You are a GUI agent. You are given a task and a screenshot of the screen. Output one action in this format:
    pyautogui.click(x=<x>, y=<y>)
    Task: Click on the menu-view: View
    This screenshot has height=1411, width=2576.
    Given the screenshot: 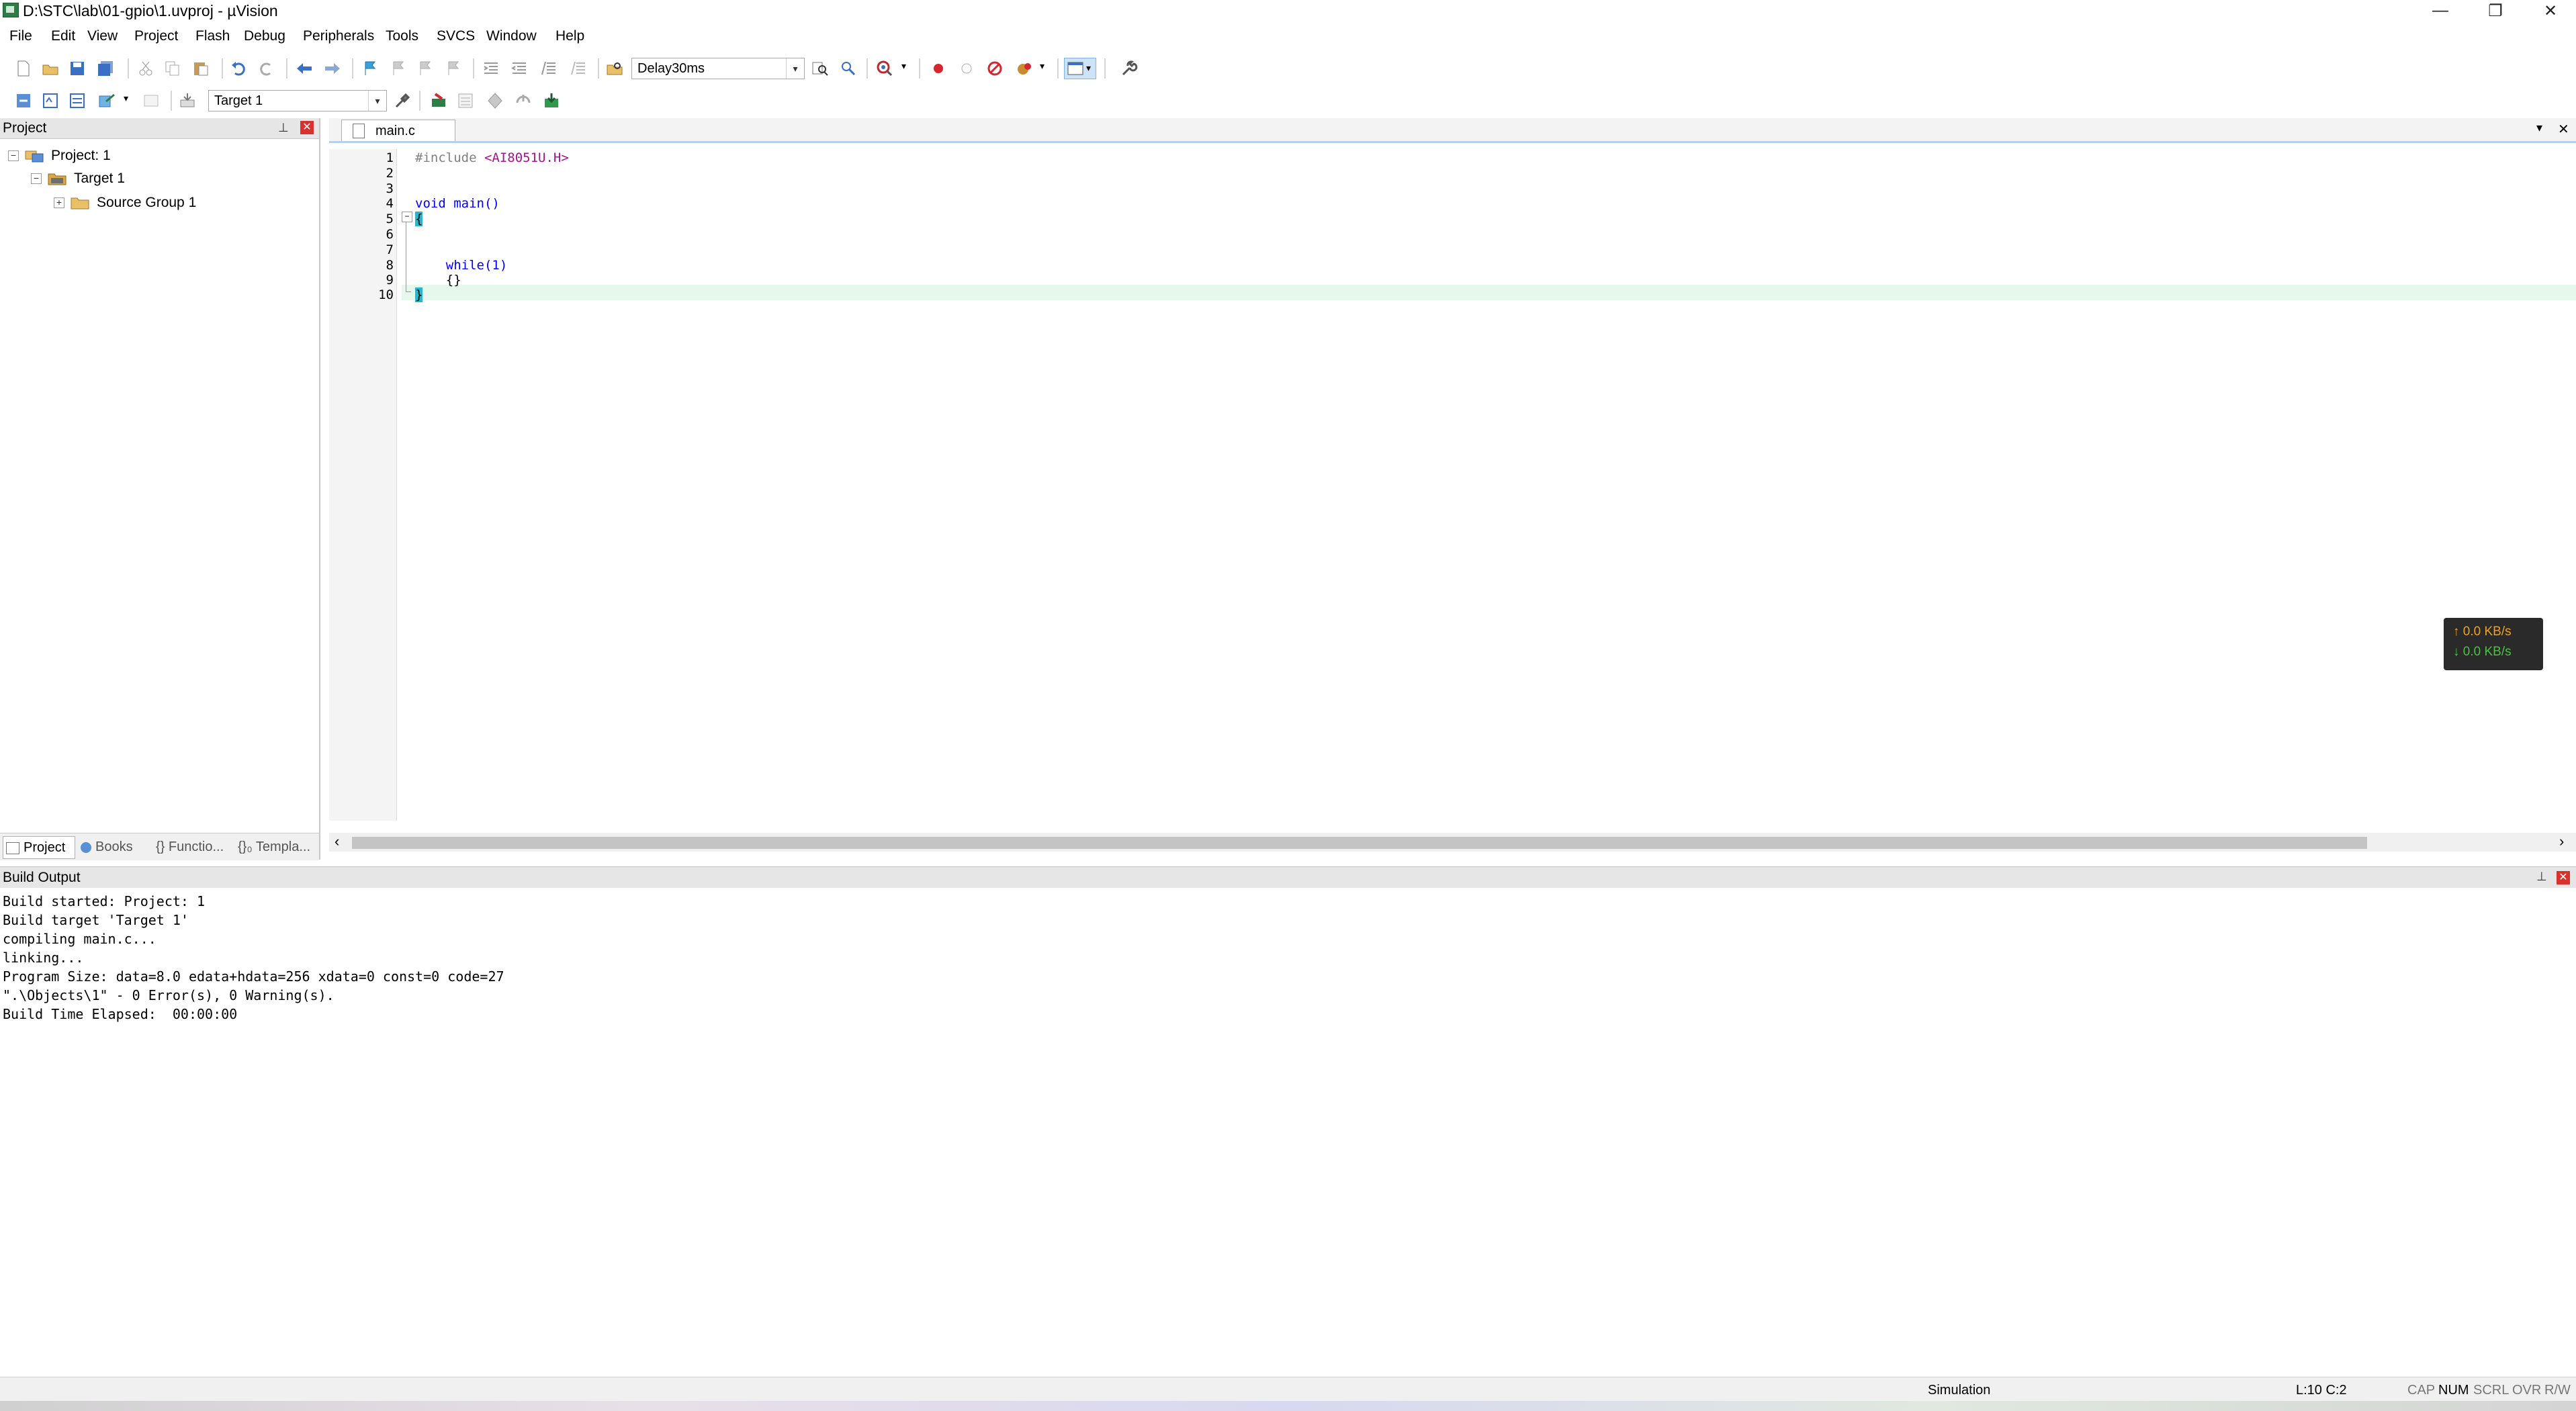 What is the action you would take?
    pyautogui.click(x=103, y=36)
    